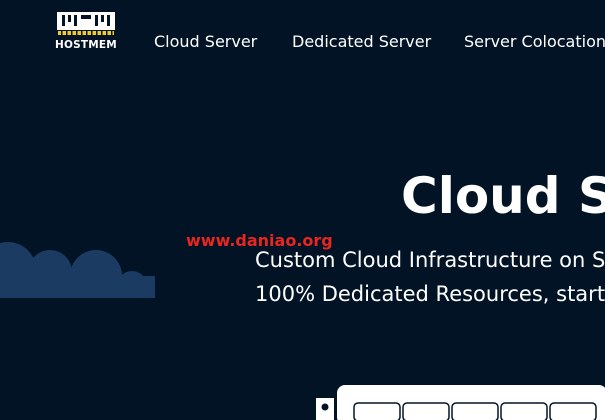 The height and width of the screenshot is (420, 605). I want to click on hero-title: Cloud Se, so click(503, 196).